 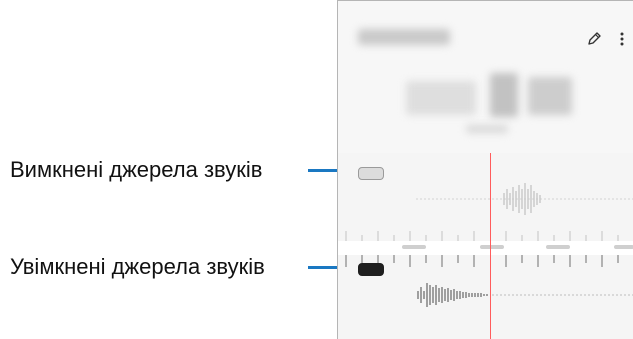 I want to click on muted-track-toggle, so click(x=371, y=173).